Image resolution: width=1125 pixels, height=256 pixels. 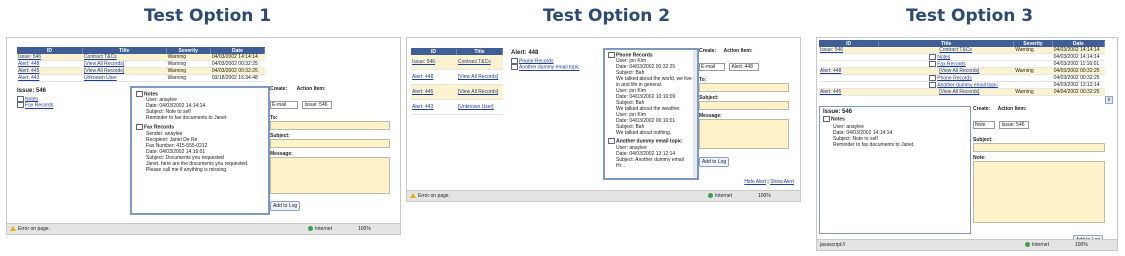 I want to click on table-row: Alert: 448 [View All Records], so click(x=457, y=77).